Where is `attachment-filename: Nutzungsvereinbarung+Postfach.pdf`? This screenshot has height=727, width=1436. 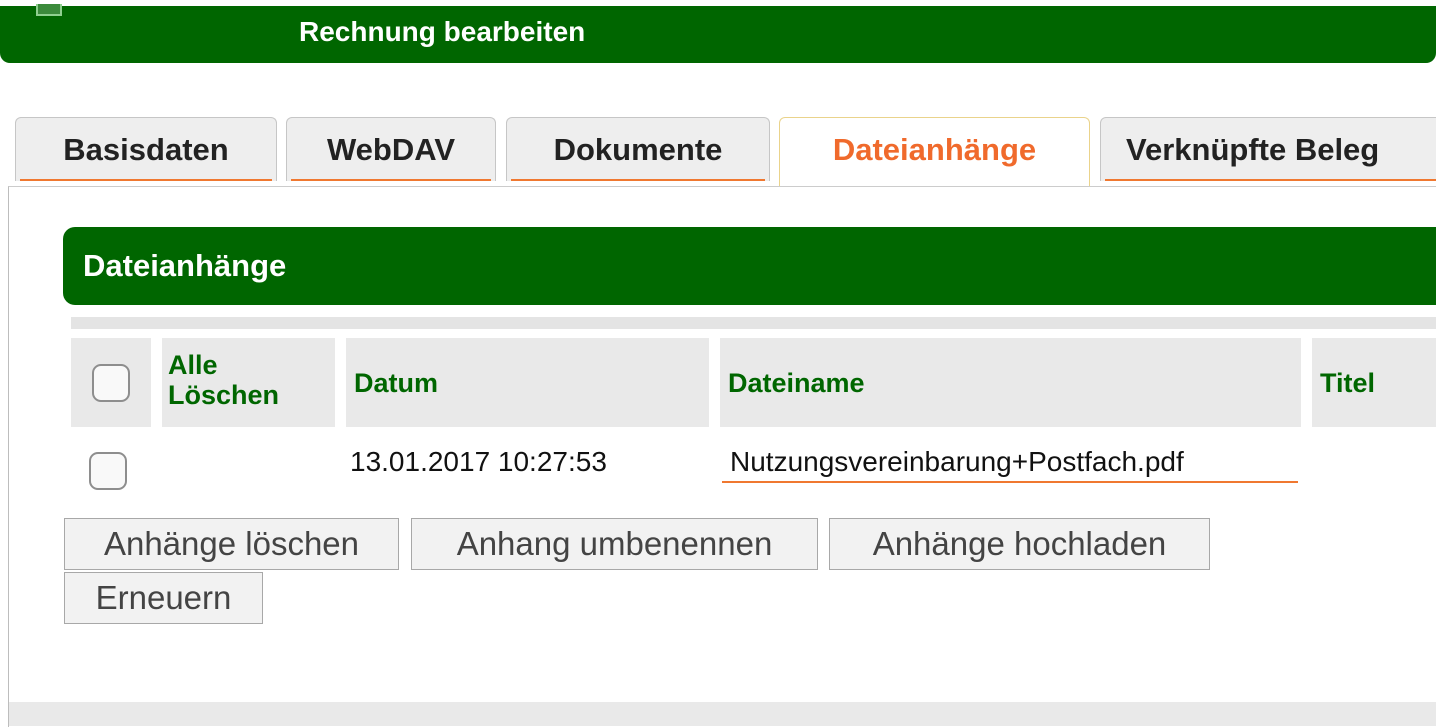 attachment-filename: Nutzungsvereinbarung+Postfach.pdf is located at coordinates (957, 461).